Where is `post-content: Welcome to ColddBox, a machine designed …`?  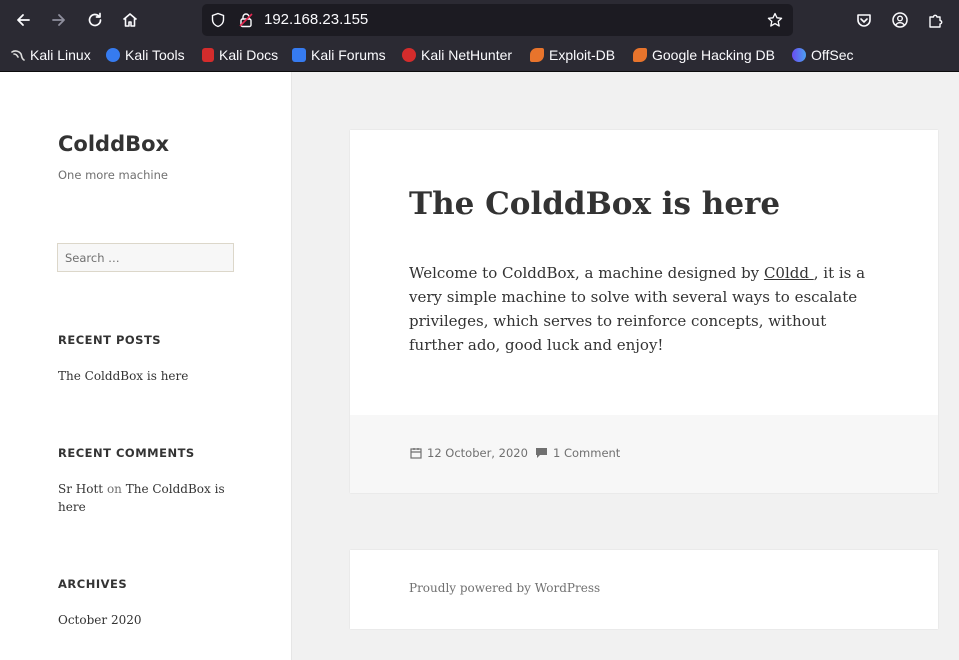 post-content: Welcome to ColddBox, a machine designed … is located at coordinates (644, 309).